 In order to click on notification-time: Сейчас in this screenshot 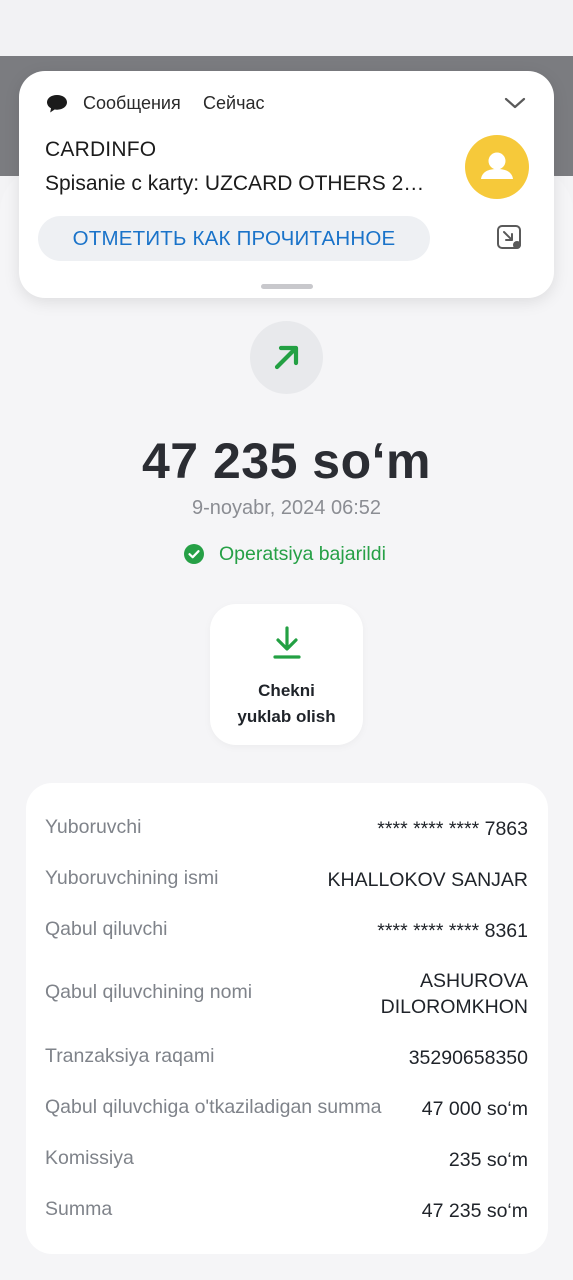, I will do `click(234, 103)`.